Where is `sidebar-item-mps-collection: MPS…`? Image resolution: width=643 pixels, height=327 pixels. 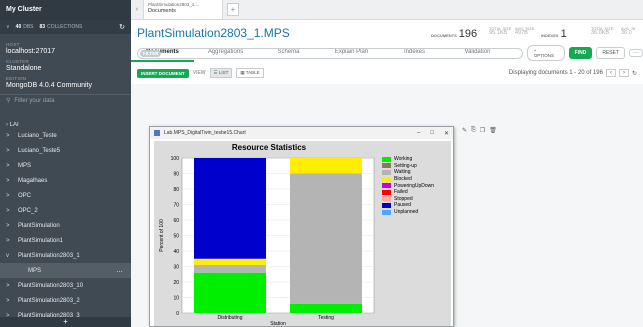 sidebar-item-mps-collection: MPS… is located at coordinates (65, 270).